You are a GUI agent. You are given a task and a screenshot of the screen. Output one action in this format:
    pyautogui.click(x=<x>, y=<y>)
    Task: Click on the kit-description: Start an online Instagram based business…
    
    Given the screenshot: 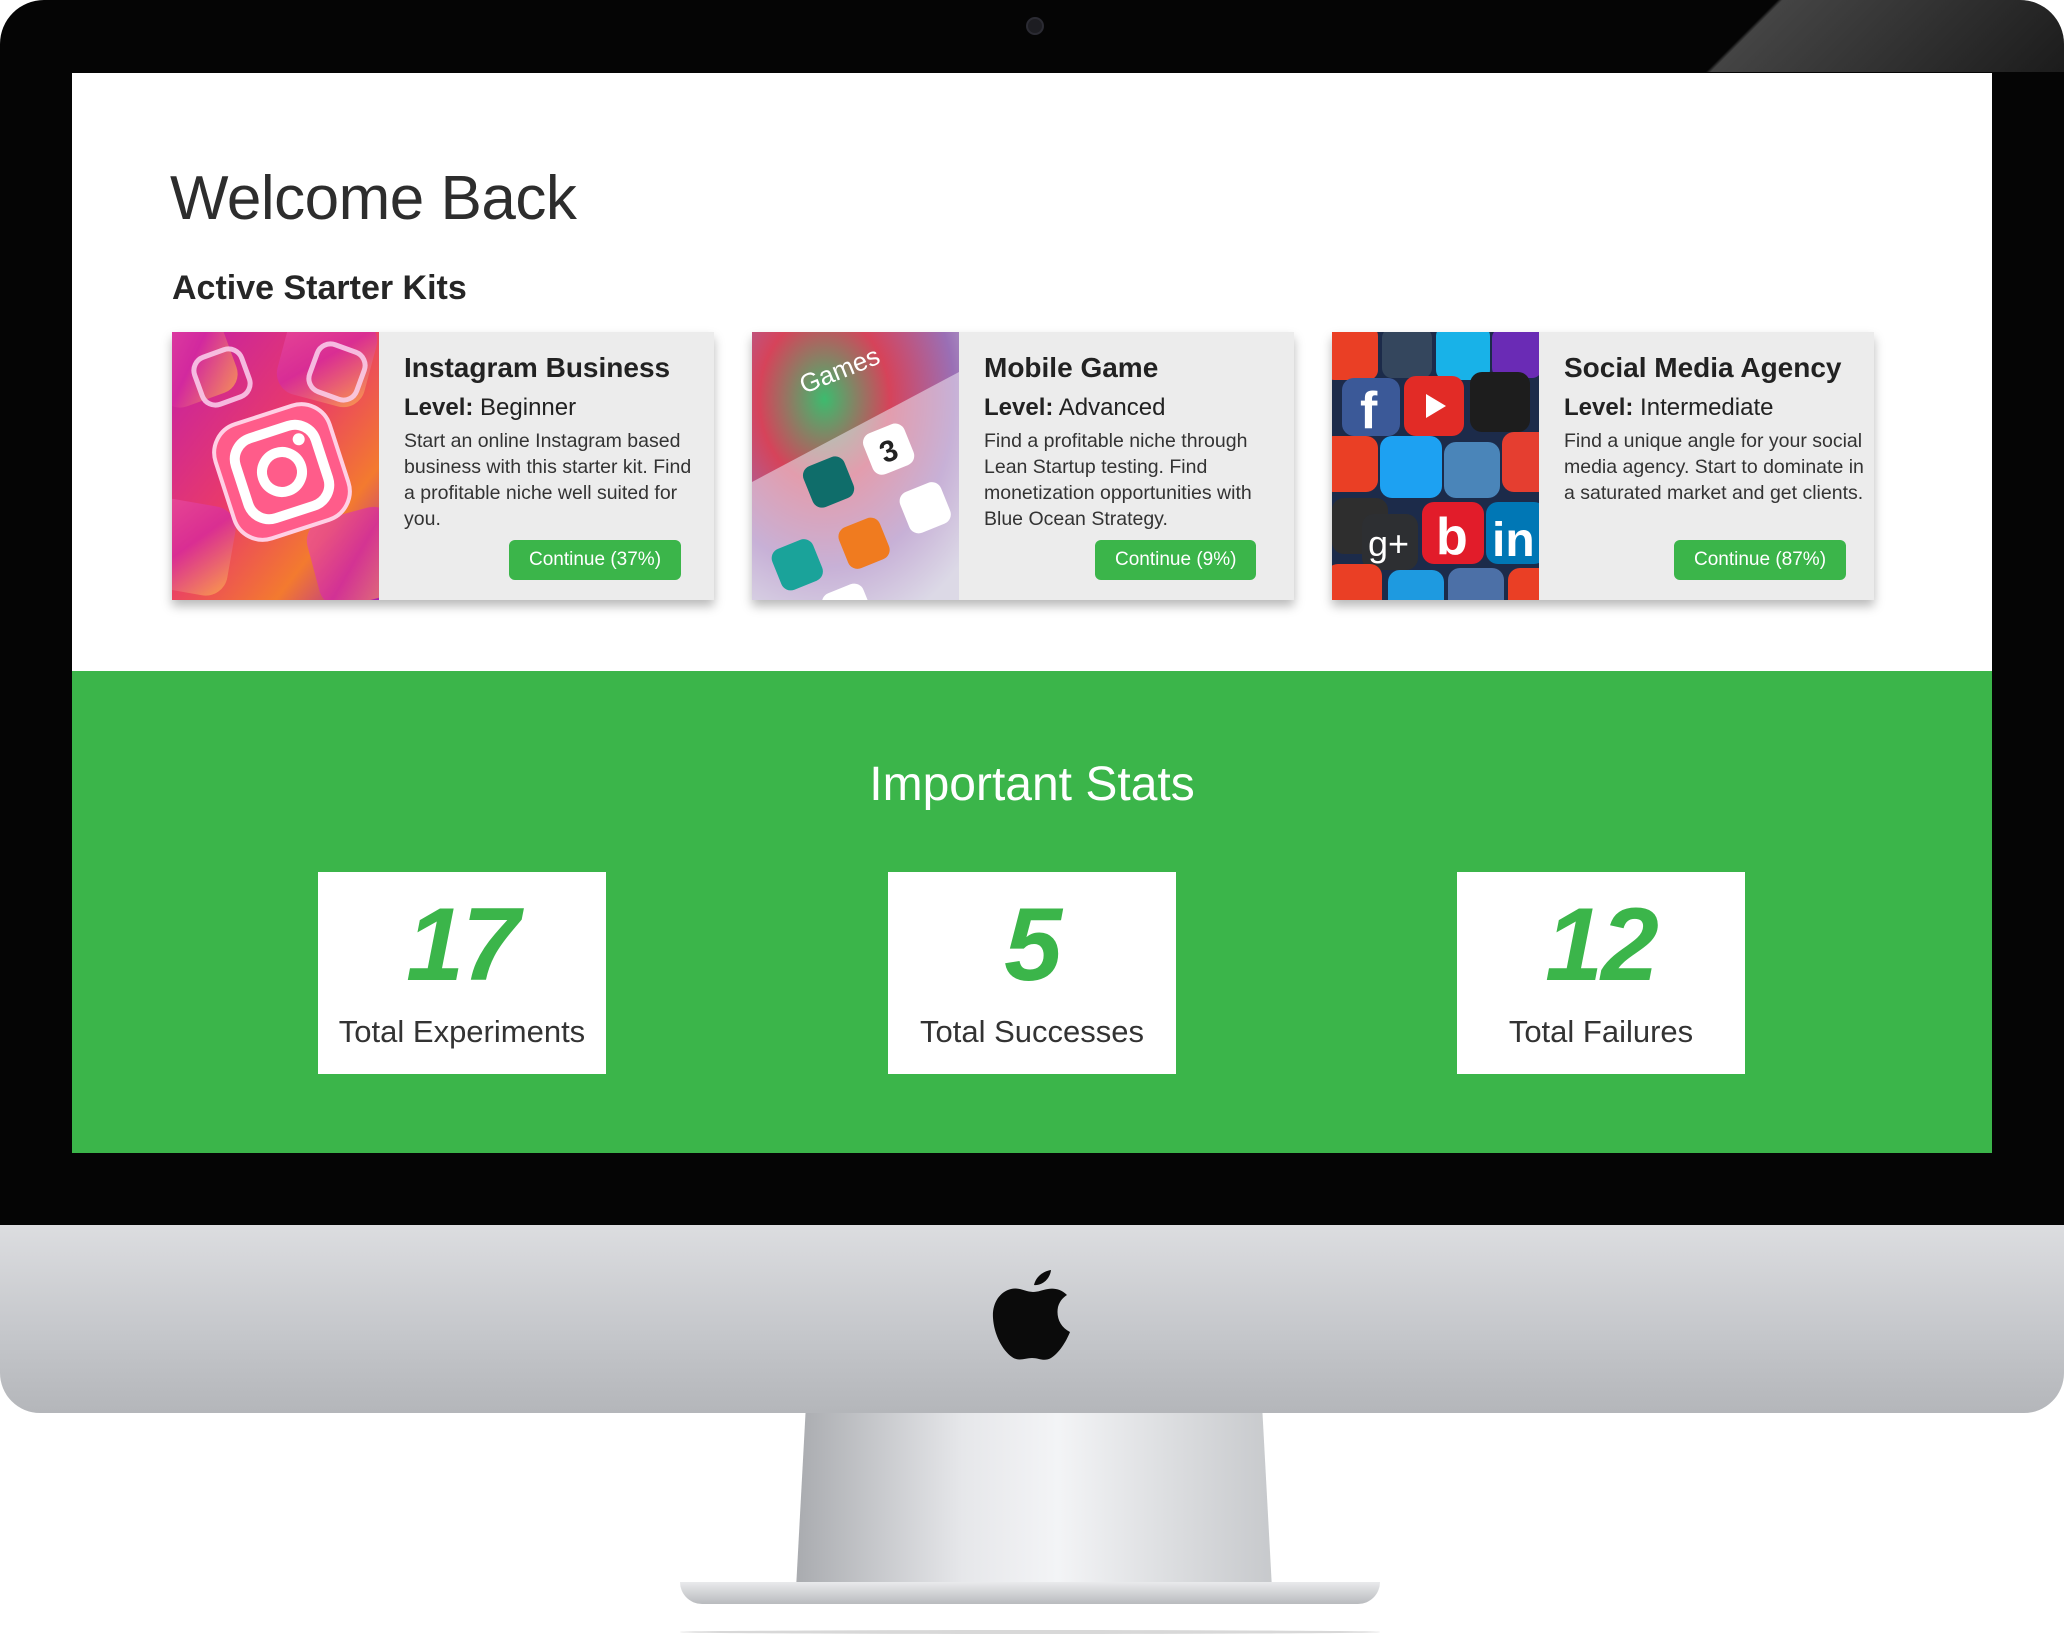 What is the action you would take?
    pyautogui.click(x=548, y=480)
    